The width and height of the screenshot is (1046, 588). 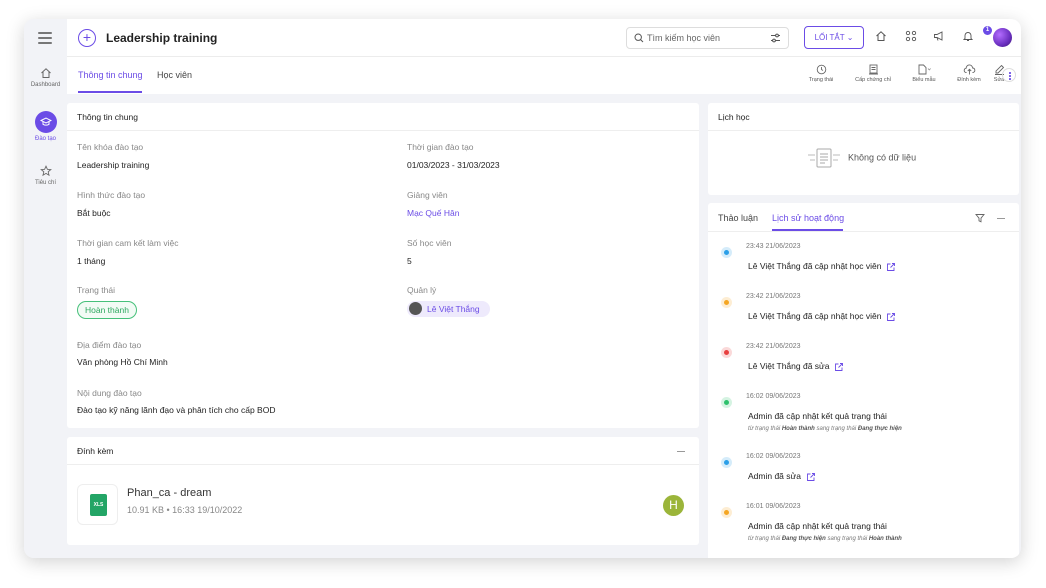 What do you see at coordinates (775, 38) in the screenshot?
I see `filter-settings-icon` at bounding box center [775, 38].